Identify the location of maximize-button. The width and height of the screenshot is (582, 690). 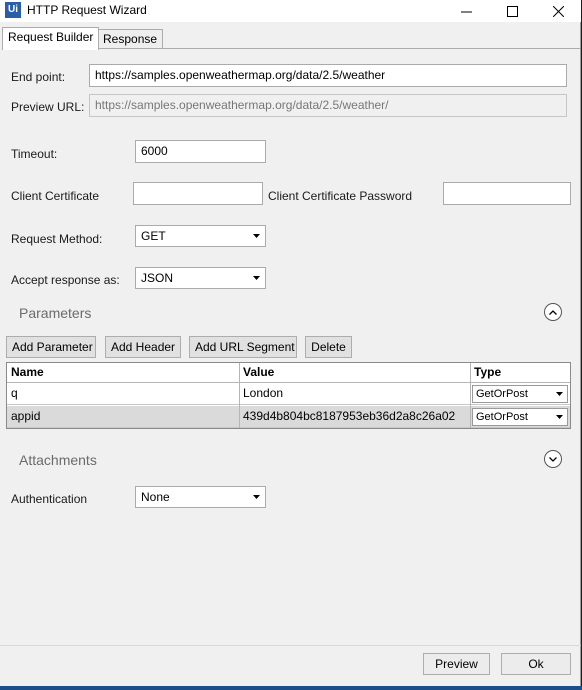
(512, 11).